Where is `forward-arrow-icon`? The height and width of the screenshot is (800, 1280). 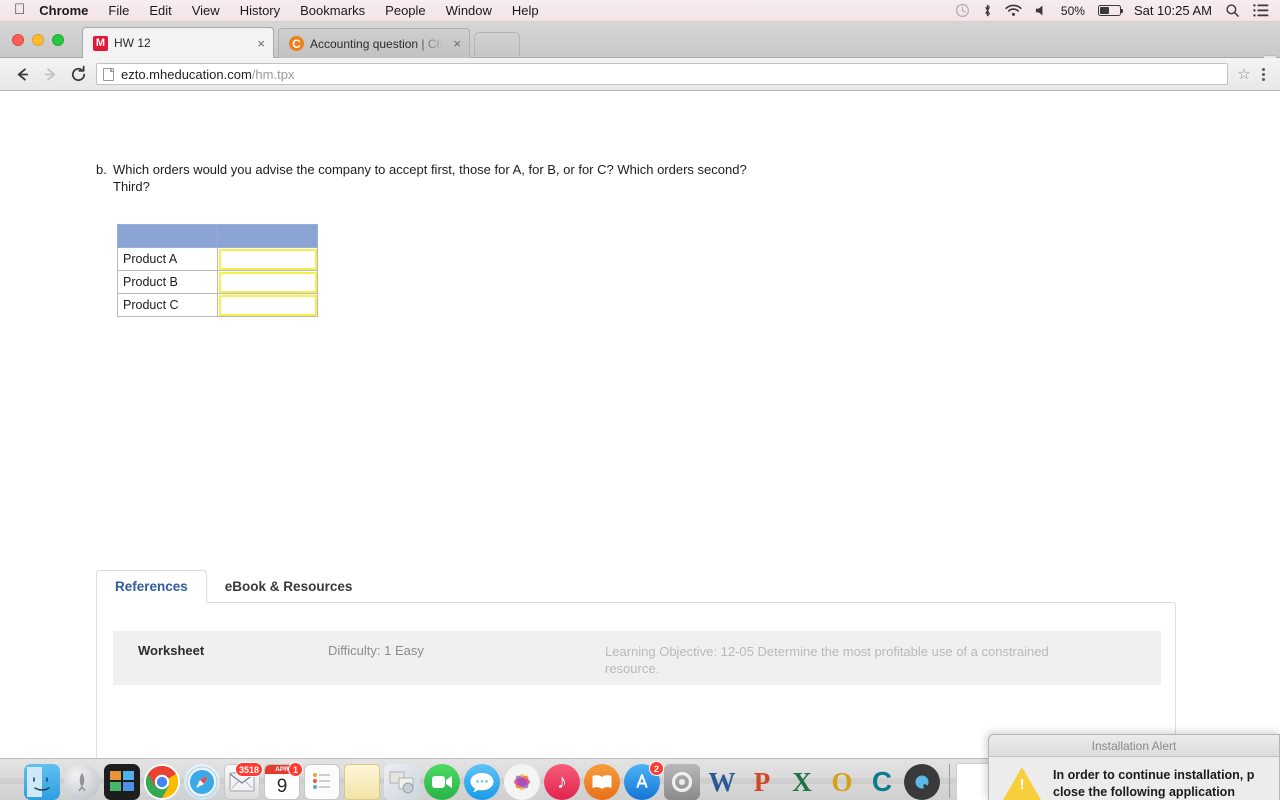
forward-arrow-icon is located at coordinates (50, 74).